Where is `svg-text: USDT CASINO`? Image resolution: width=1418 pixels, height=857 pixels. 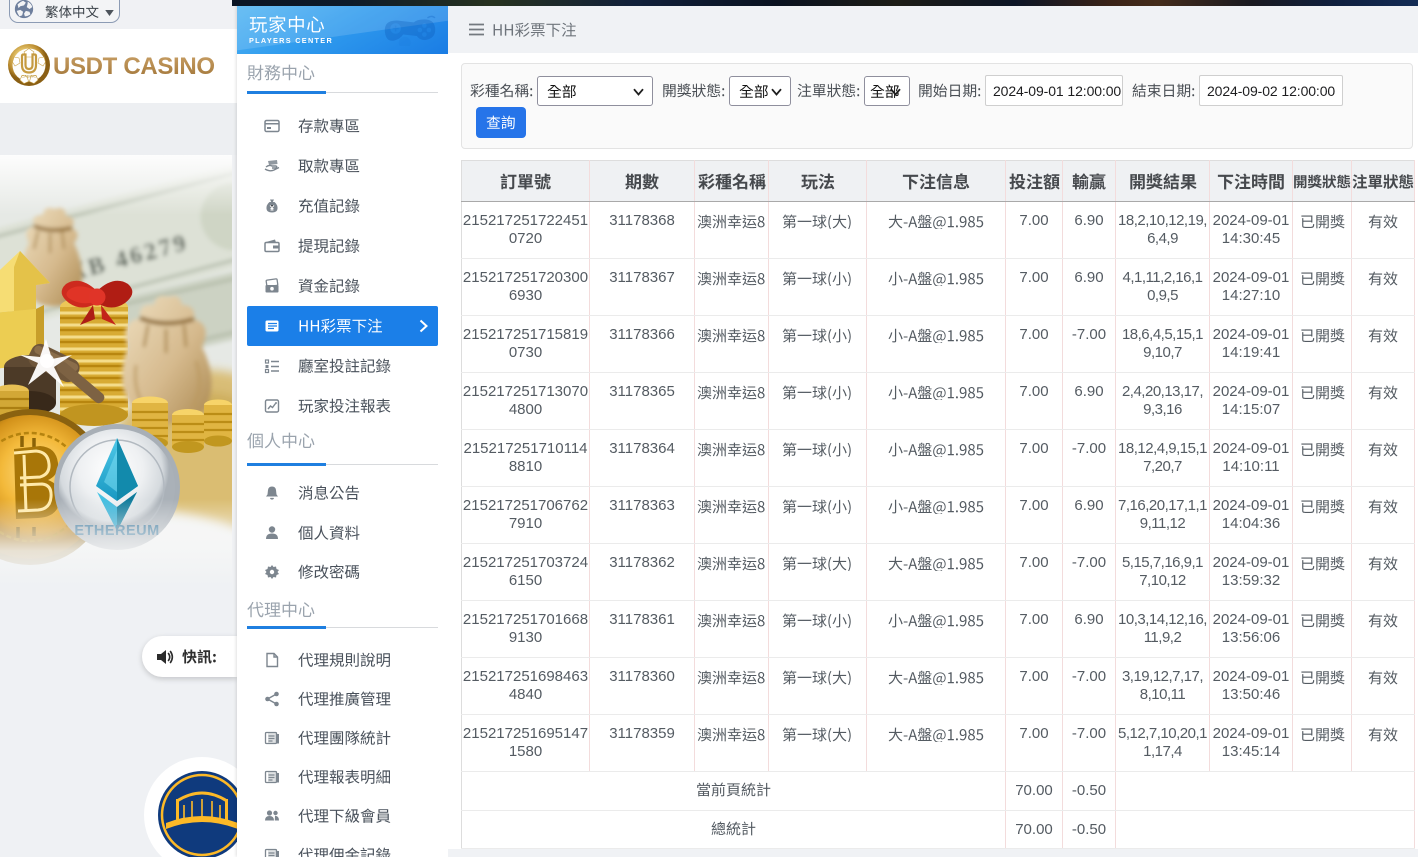
svg-text: USDT CASINO is located at coordinates (134, 66).